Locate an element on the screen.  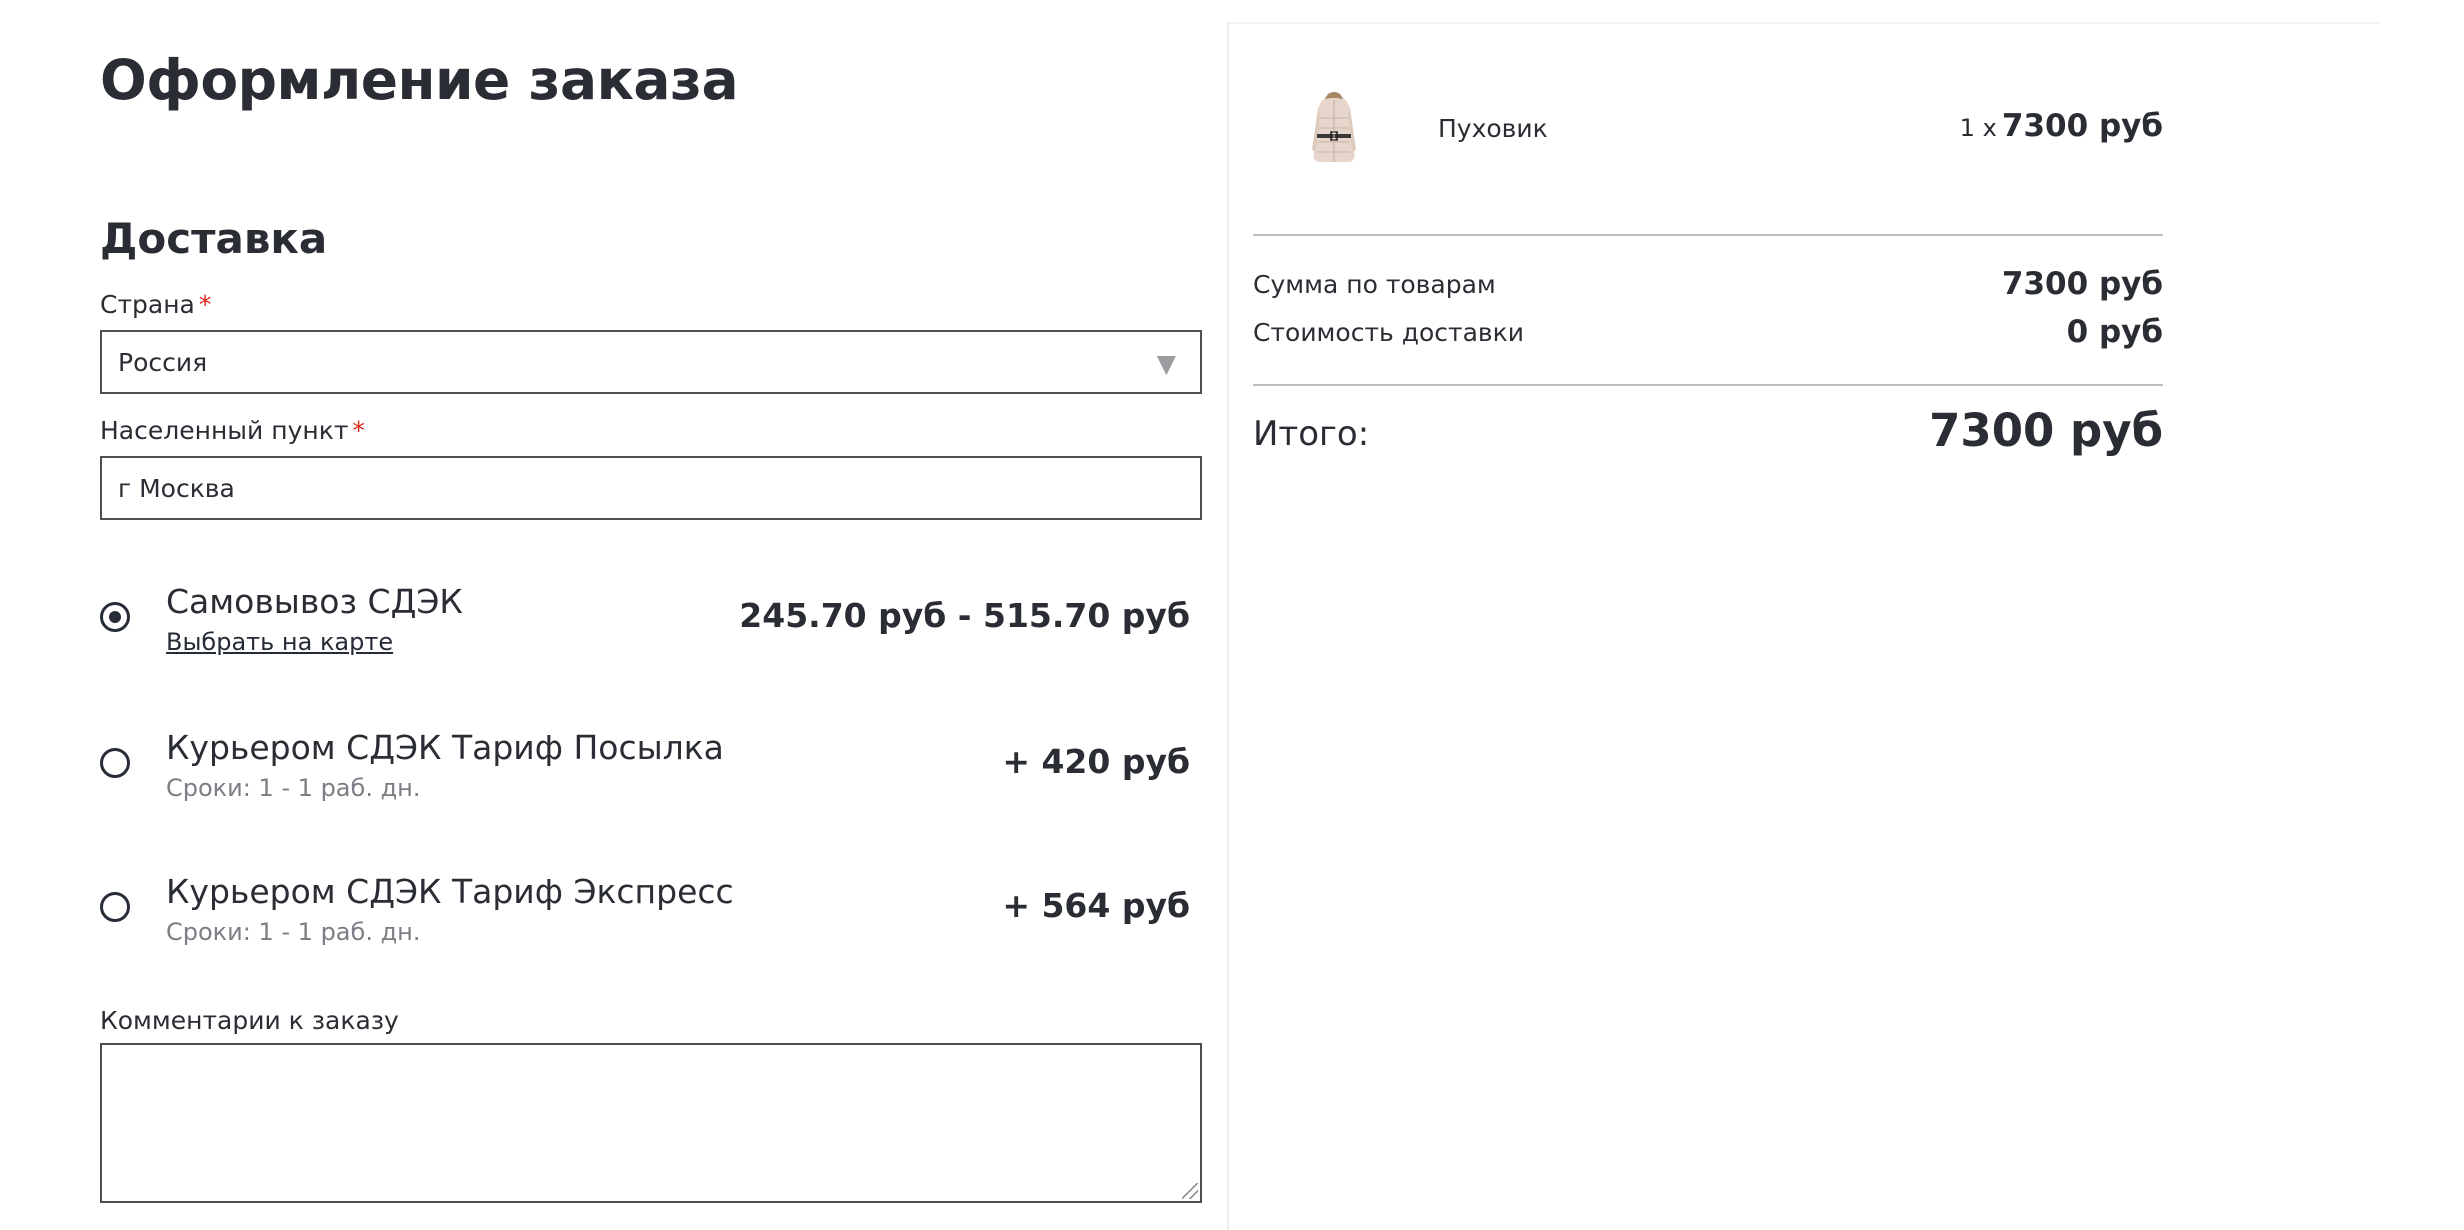
column-divider is located at coordinates (1228, 626).